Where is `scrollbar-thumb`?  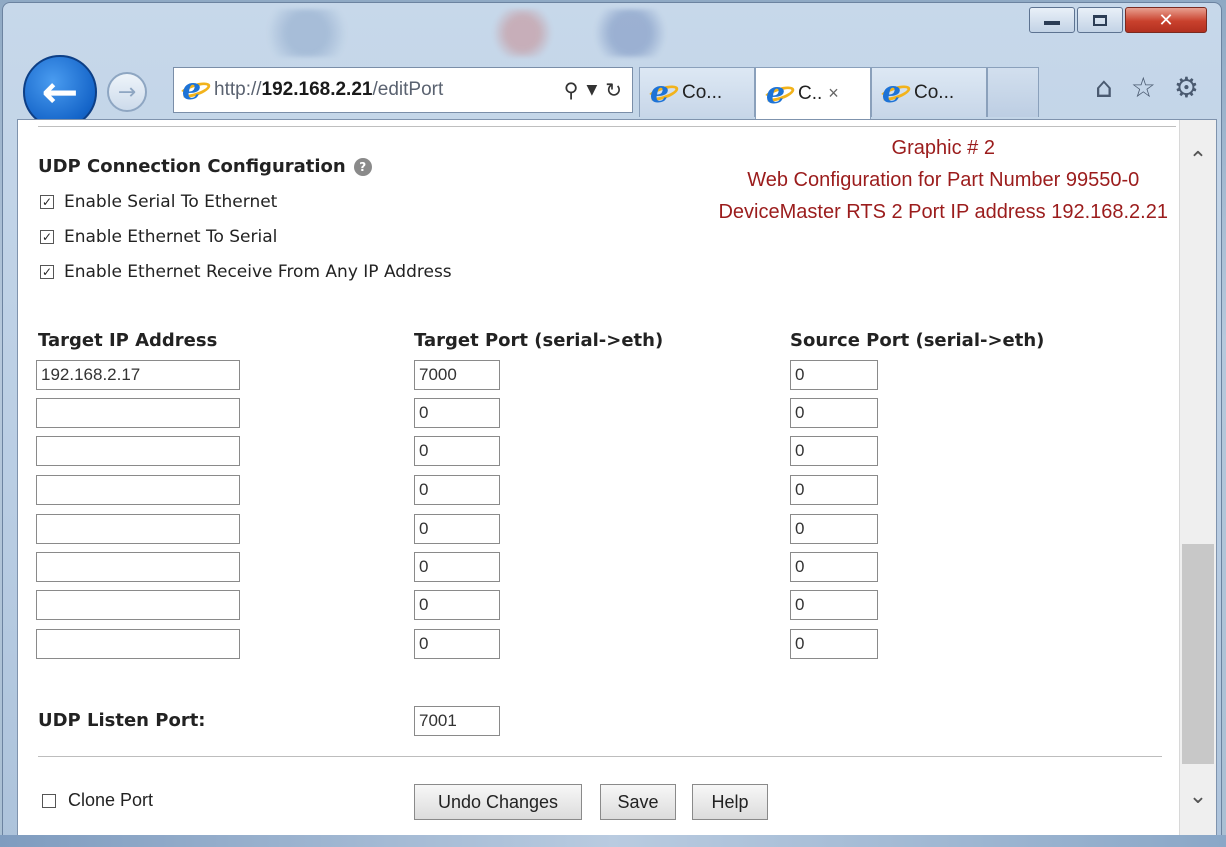 scrollbar-thumb is located at coordinates (1198, 654).